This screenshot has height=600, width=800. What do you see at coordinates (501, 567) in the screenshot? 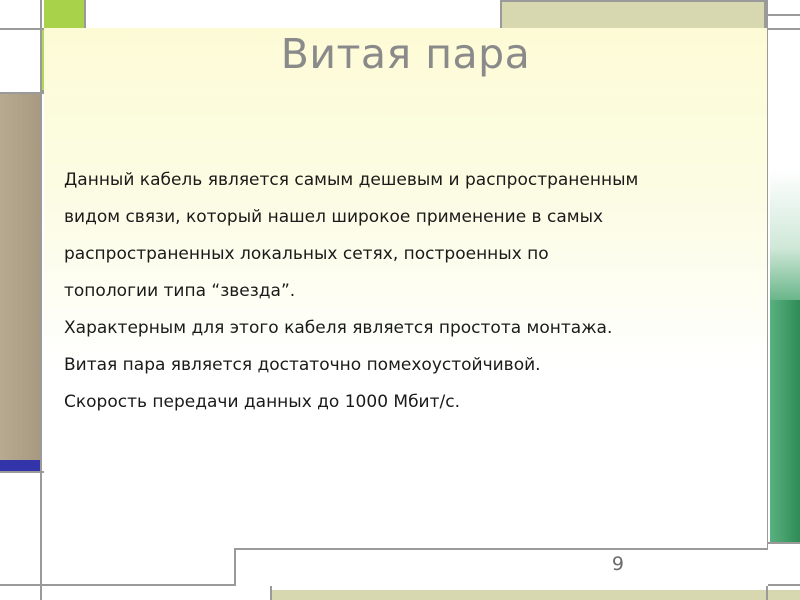
I see `page-number-box` at bounding box center [501, 567].